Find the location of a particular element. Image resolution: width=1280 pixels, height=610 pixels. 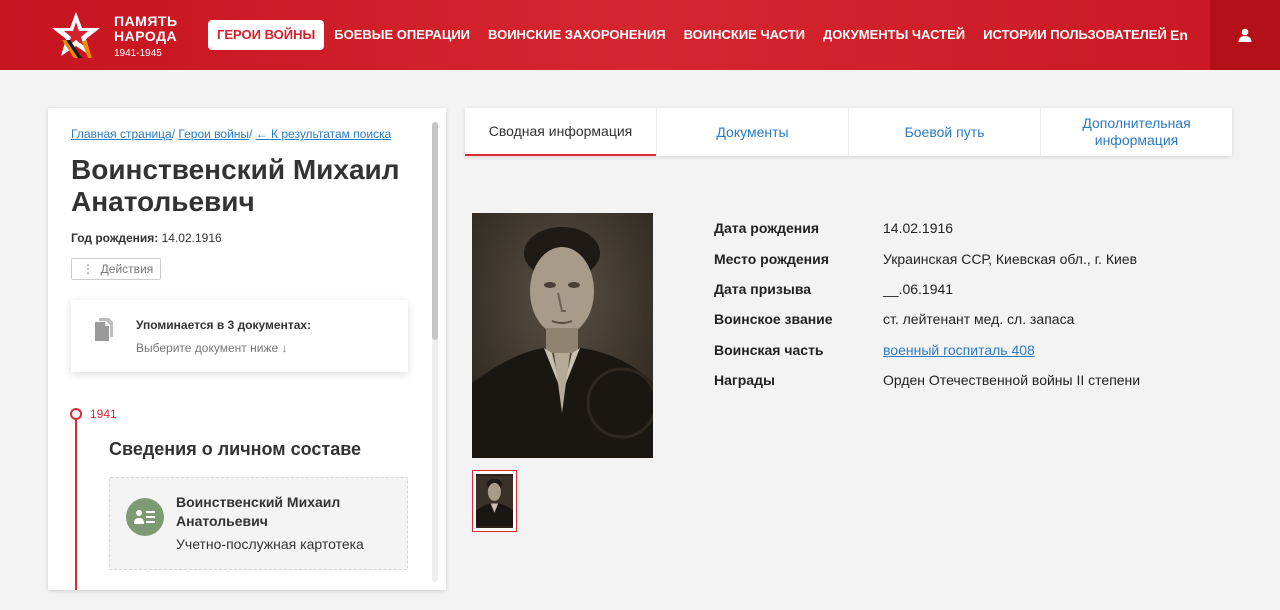

birth-year: Год рождения: 14.02.1916 is located at coordinates (146, 238).